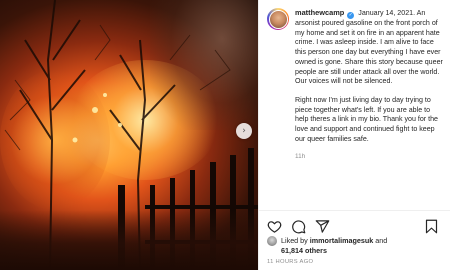 This screenshot has height=270, width=450. What do you see at coordinates (351, 15) in the screenshot?
I see `verified-badge-icon: ✓` at bounding box center [351, 15].